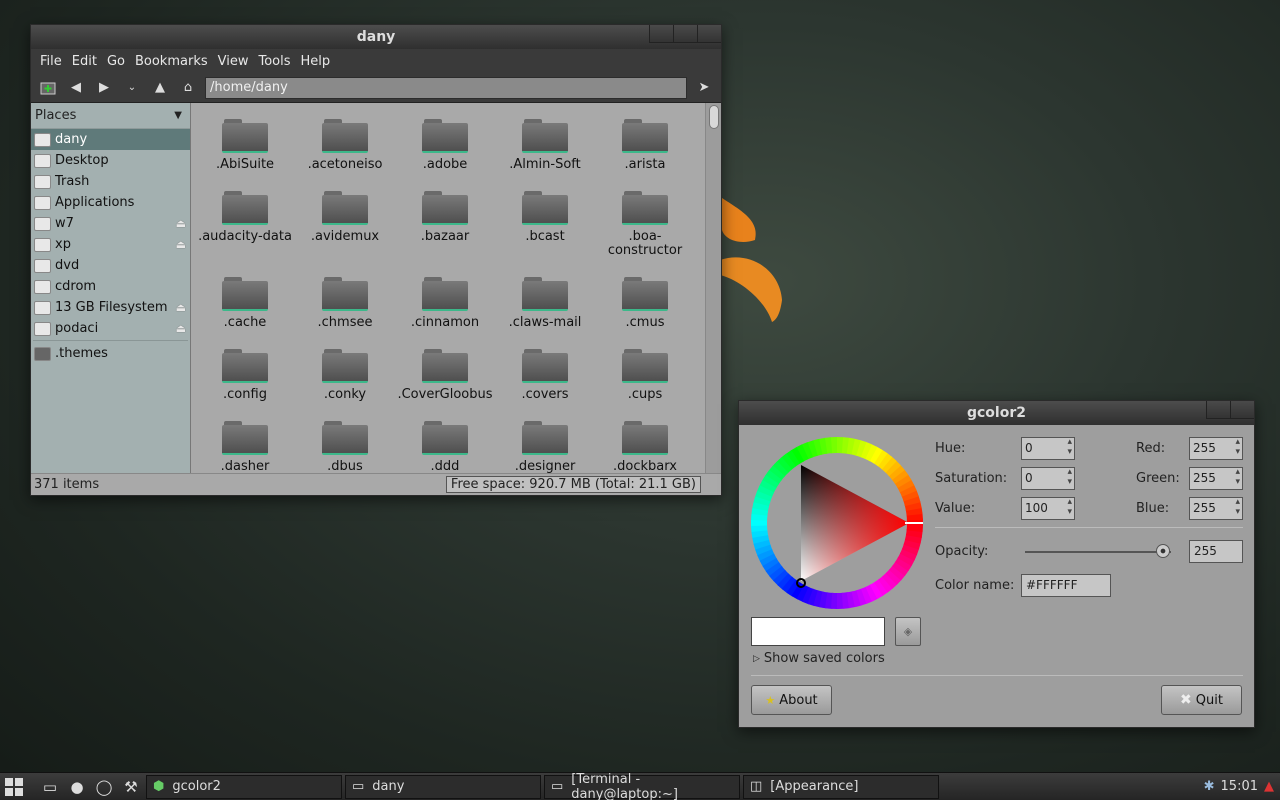  What do you see at coordinates (110, 223) in the screenshot?
I see `sidebar-item-w7: w7 ⏏` at bounding box center [110, 223].